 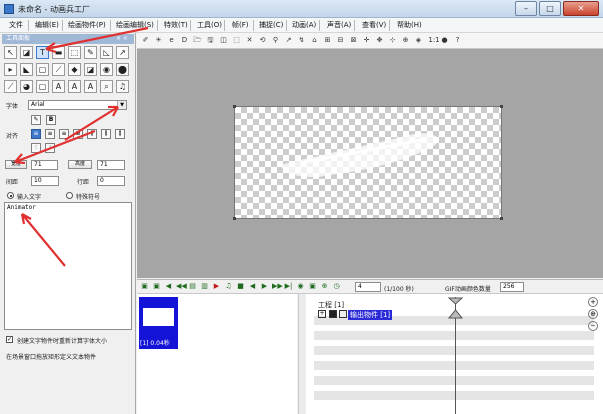 I want to click on red-arrow-toolbar, so click(x=97, y=40).